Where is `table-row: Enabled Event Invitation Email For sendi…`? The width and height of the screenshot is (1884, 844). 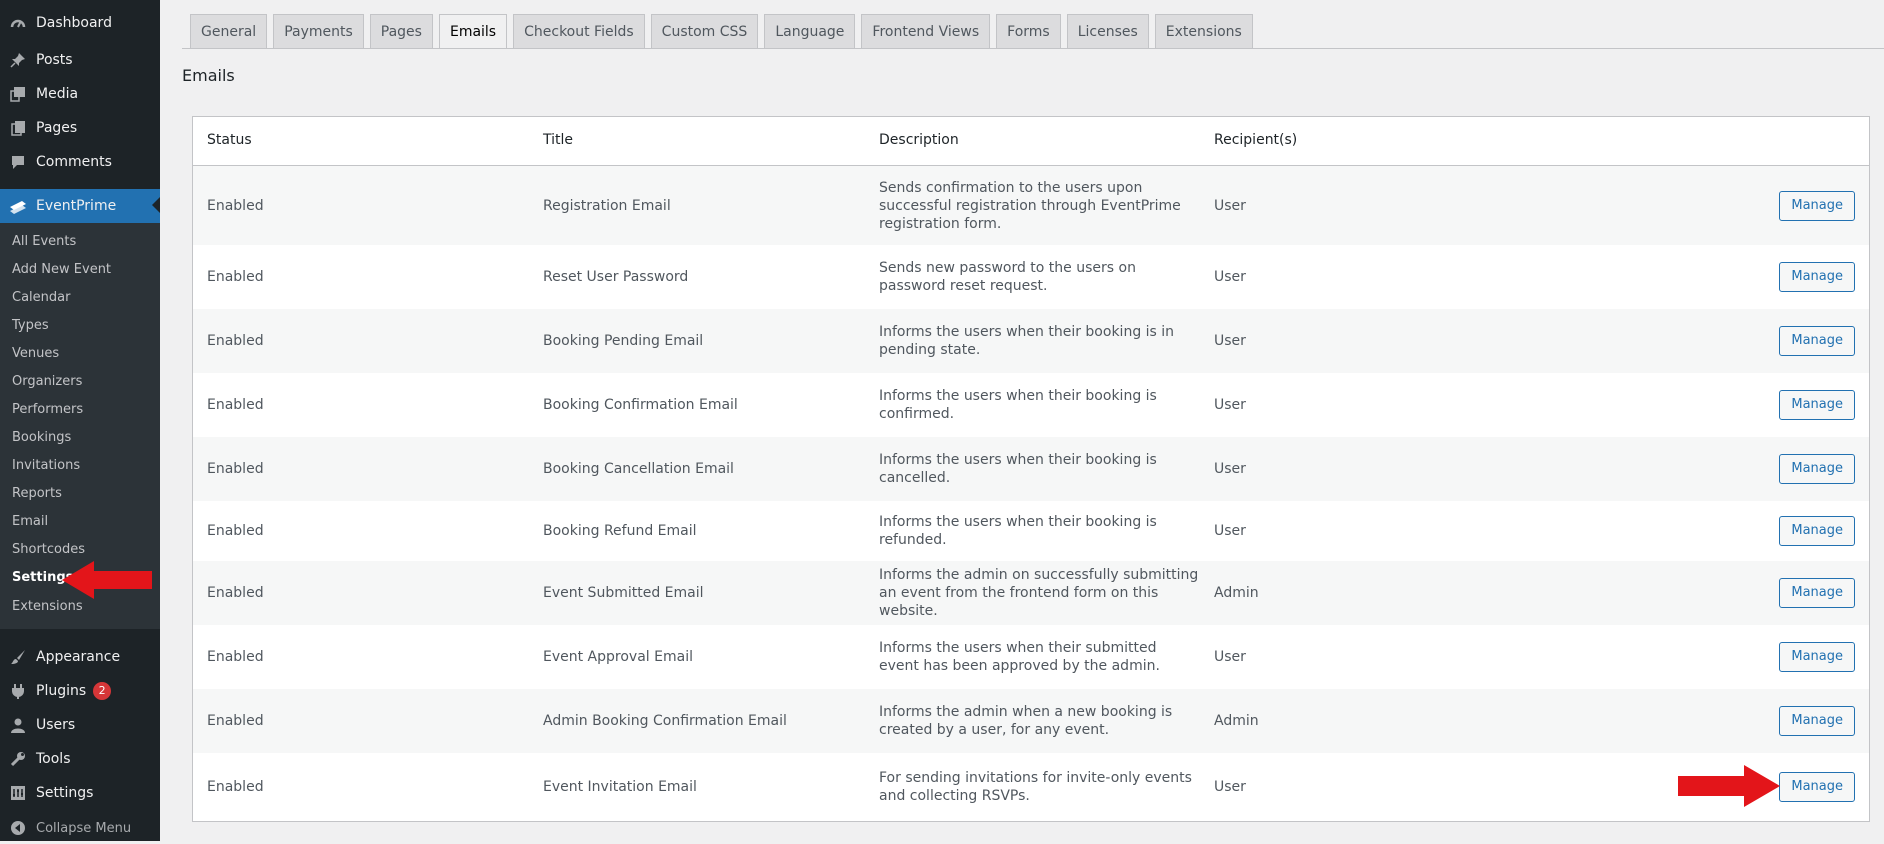 table-row: Enabled Event Invitation Email For sendi… is located at coordinates (1031, 787).